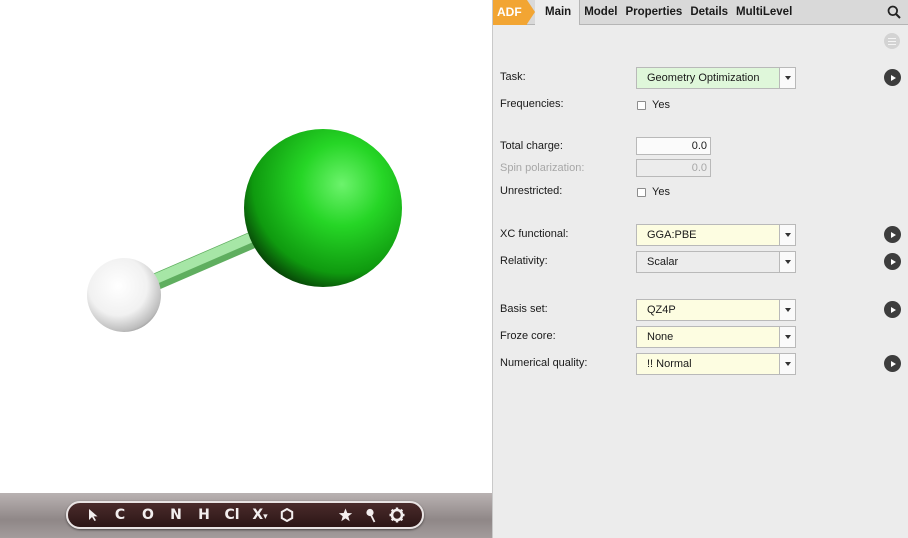 The width and height of the screenshot is (908, 538). I want to click on unrestricted-yes-label: Yes, so click(661, 192).